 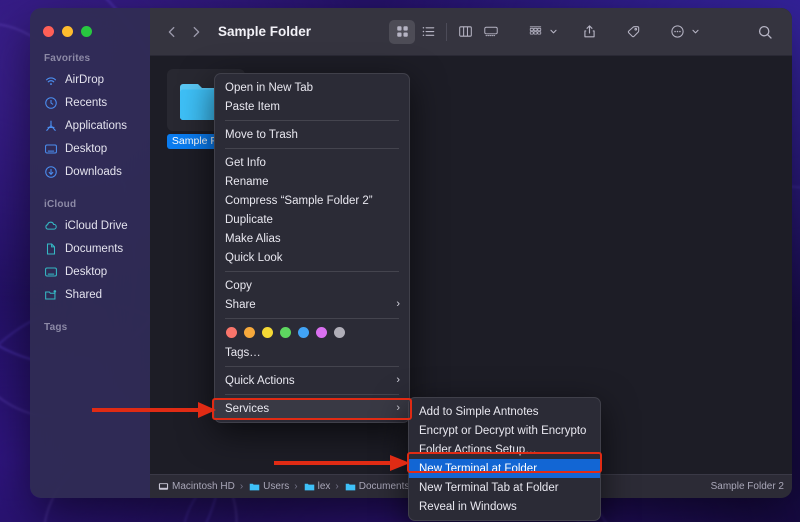 I want to click on tags-button, so click(x=633, y=32).